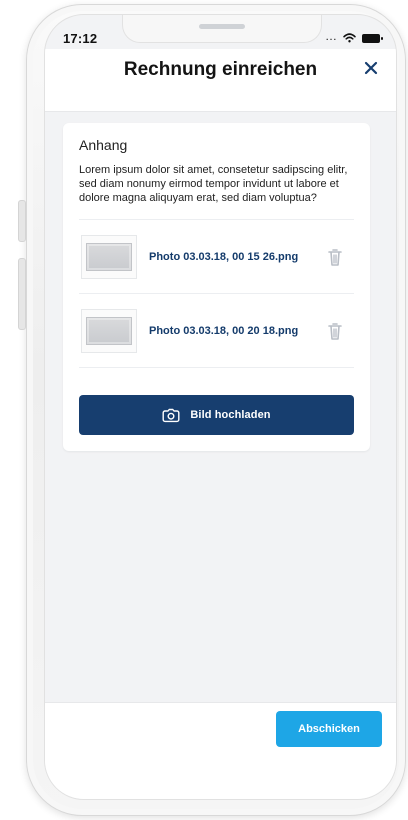 The height and width of the screenshot is (820, 408). I want to click on header: Rechnung einreichen, so click(220, 80).